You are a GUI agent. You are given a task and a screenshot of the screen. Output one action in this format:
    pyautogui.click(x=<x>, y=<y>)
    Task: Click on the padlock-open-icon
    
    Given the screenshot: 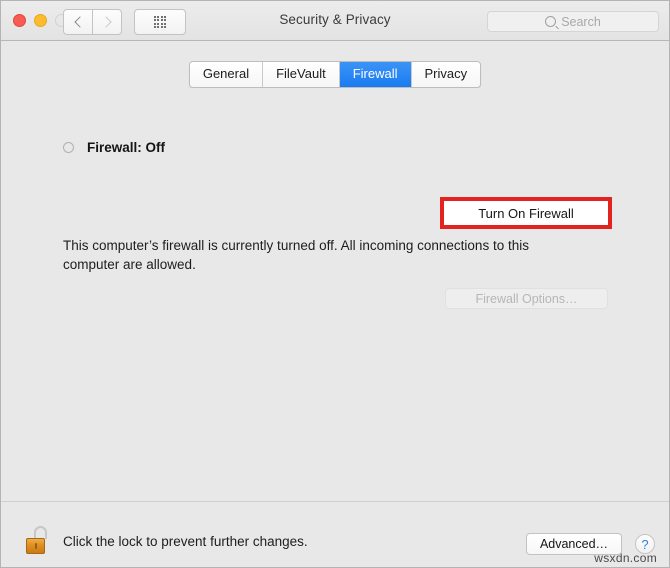 What is the action you would take?
    pyautogui.click(x=38, y=541)
    